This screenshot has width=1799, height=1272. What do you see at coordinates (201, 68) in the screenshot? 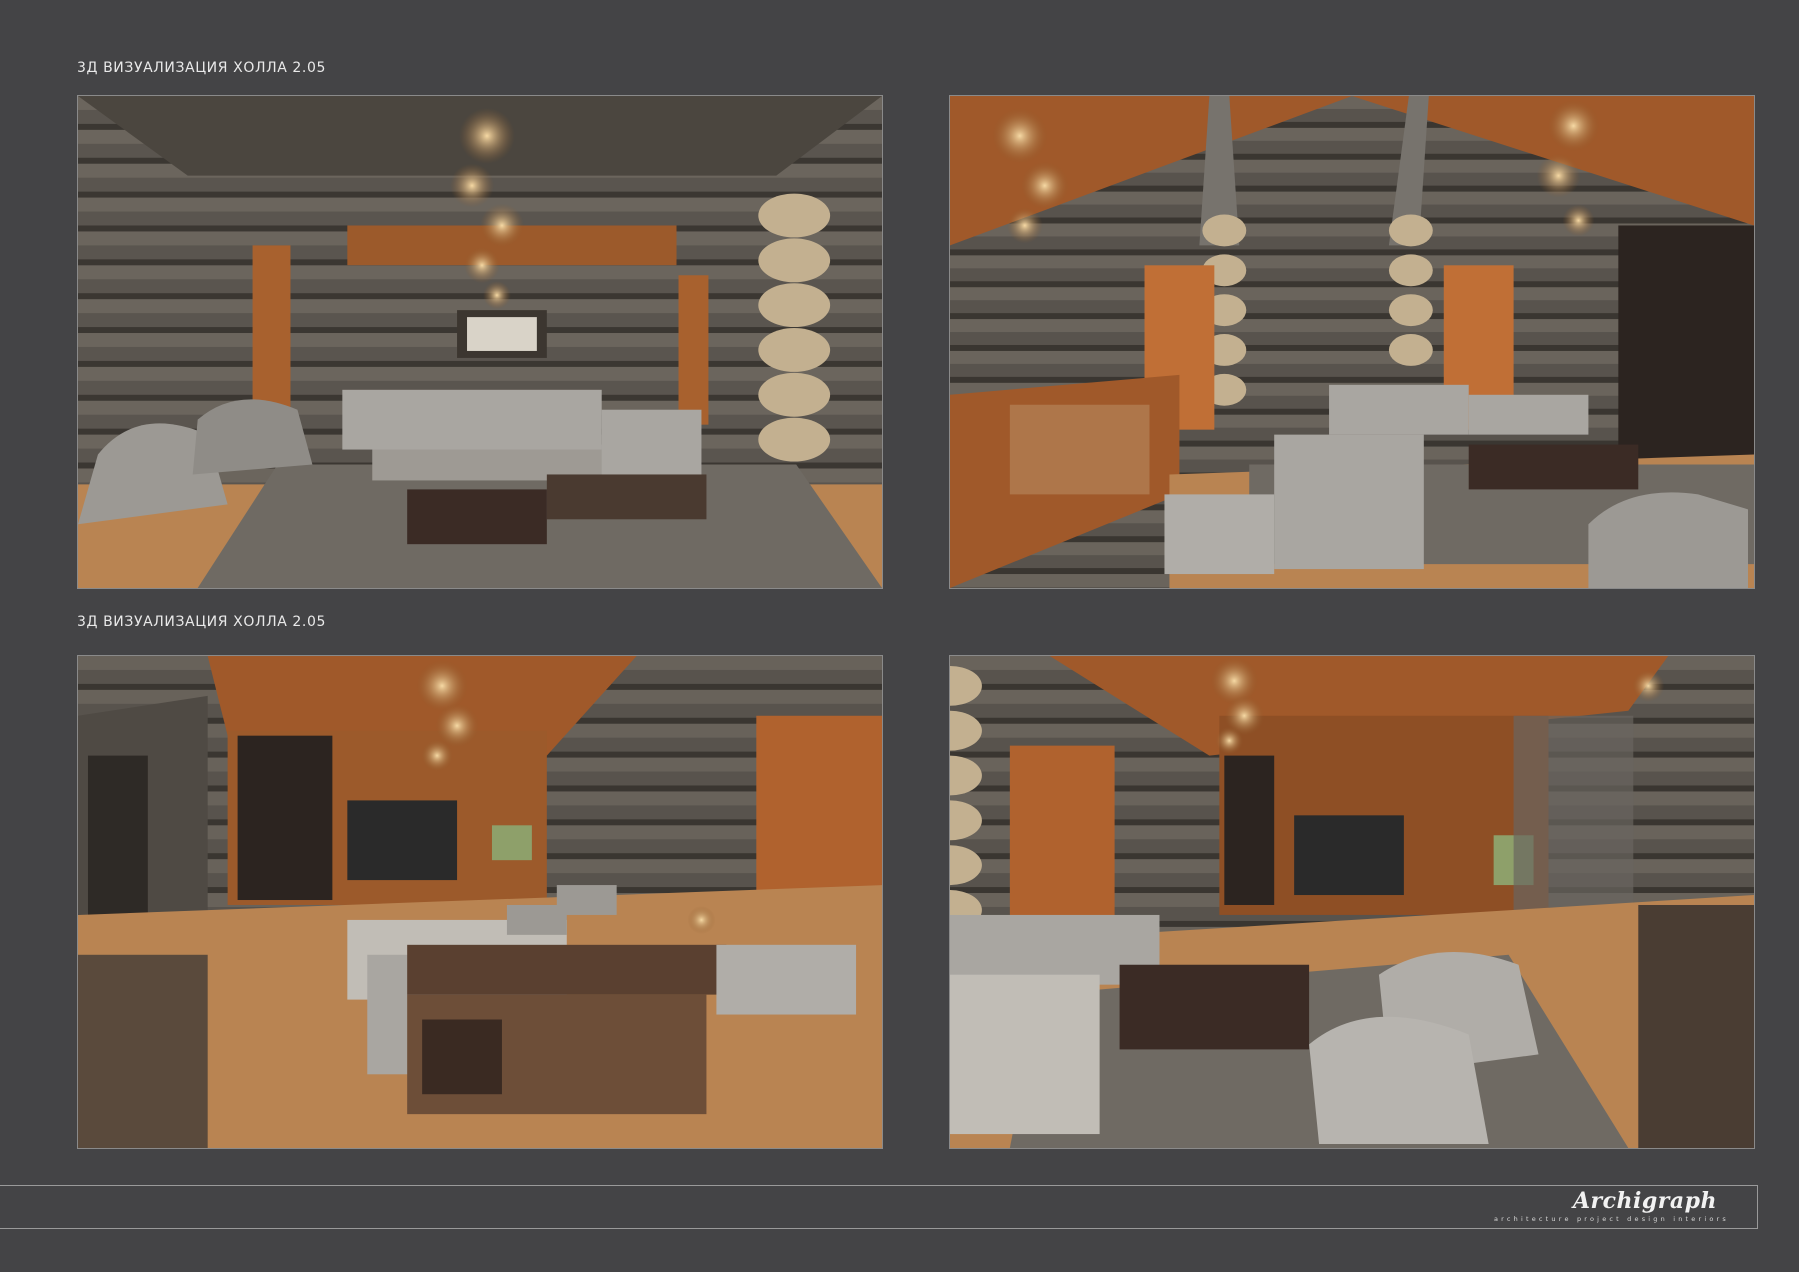
I see `render-caption-top: 3Д ВИЗУАЛИЗАЦИЯ ХОЛЛА 2.05` at bounding box center [201, 68].